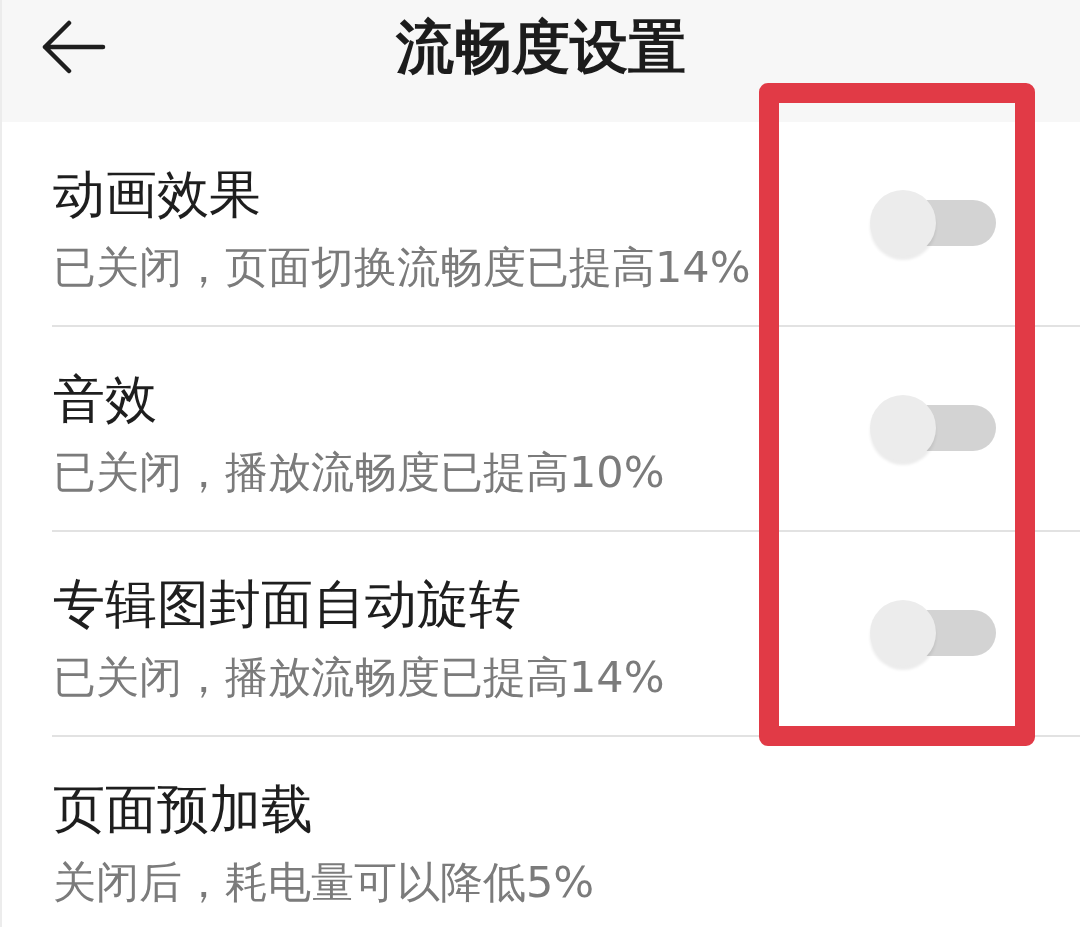 Image resolution: width=1080 pixels, height=927 pixels. I want to click on setting-description: 已关闭，页面切换流畅度已提高14%, so click(402, 267).